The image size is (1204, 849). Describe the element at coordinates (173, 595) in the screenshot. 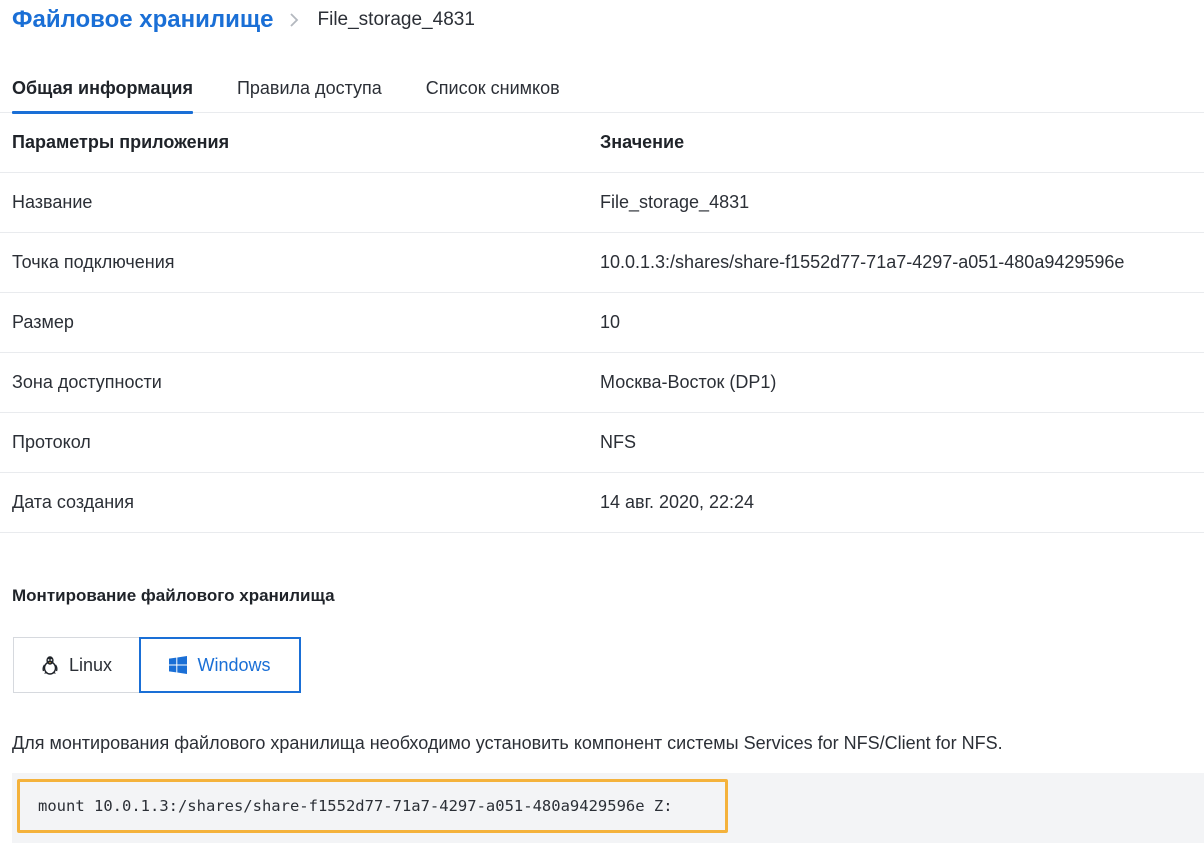

I see `mount-section-title: Монтирование файлового хранилища` at that location.